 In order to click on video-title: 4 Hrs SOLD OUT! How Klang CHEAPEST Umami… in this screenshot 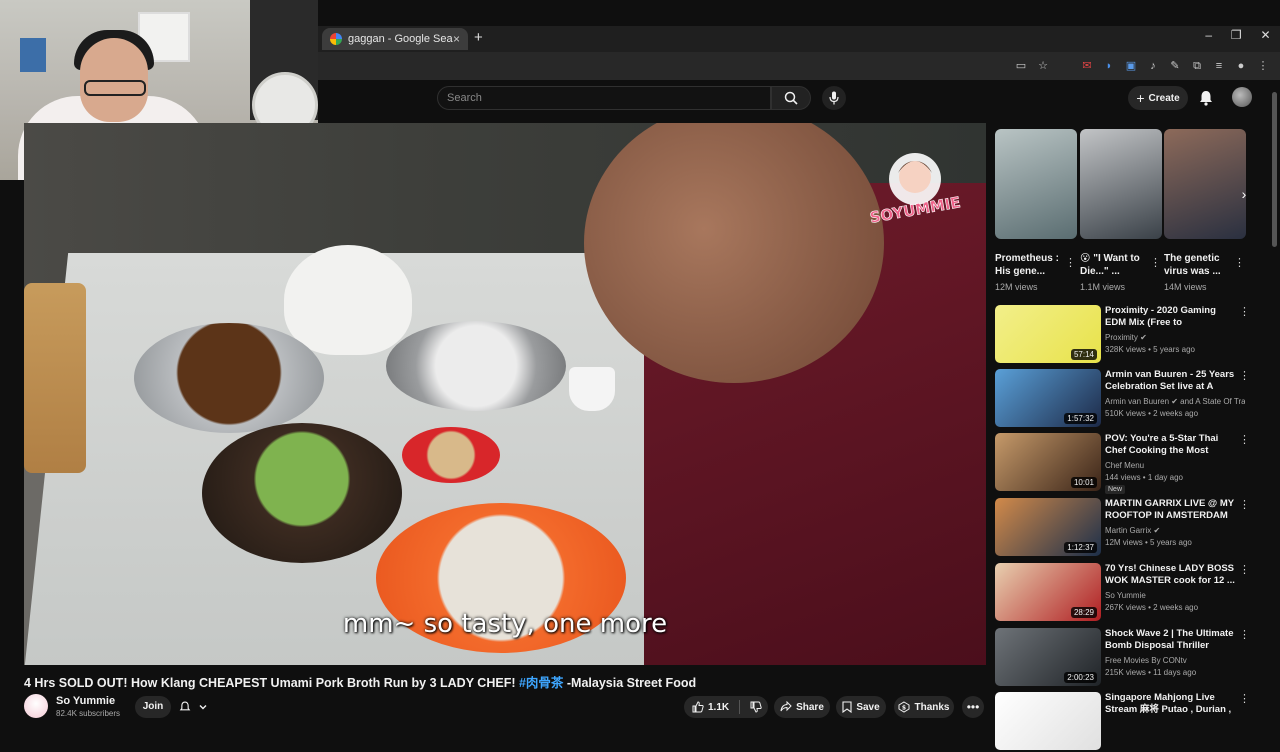, I will do `click(505, 681)`.